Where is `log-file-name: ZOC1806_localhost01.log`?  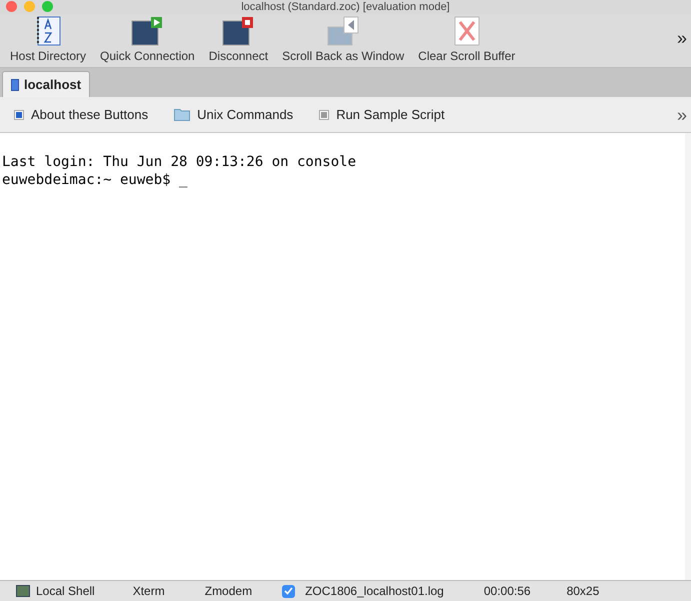 log-file-name: ZOC1806_localhost01.log is located at coordinates (374, 591).